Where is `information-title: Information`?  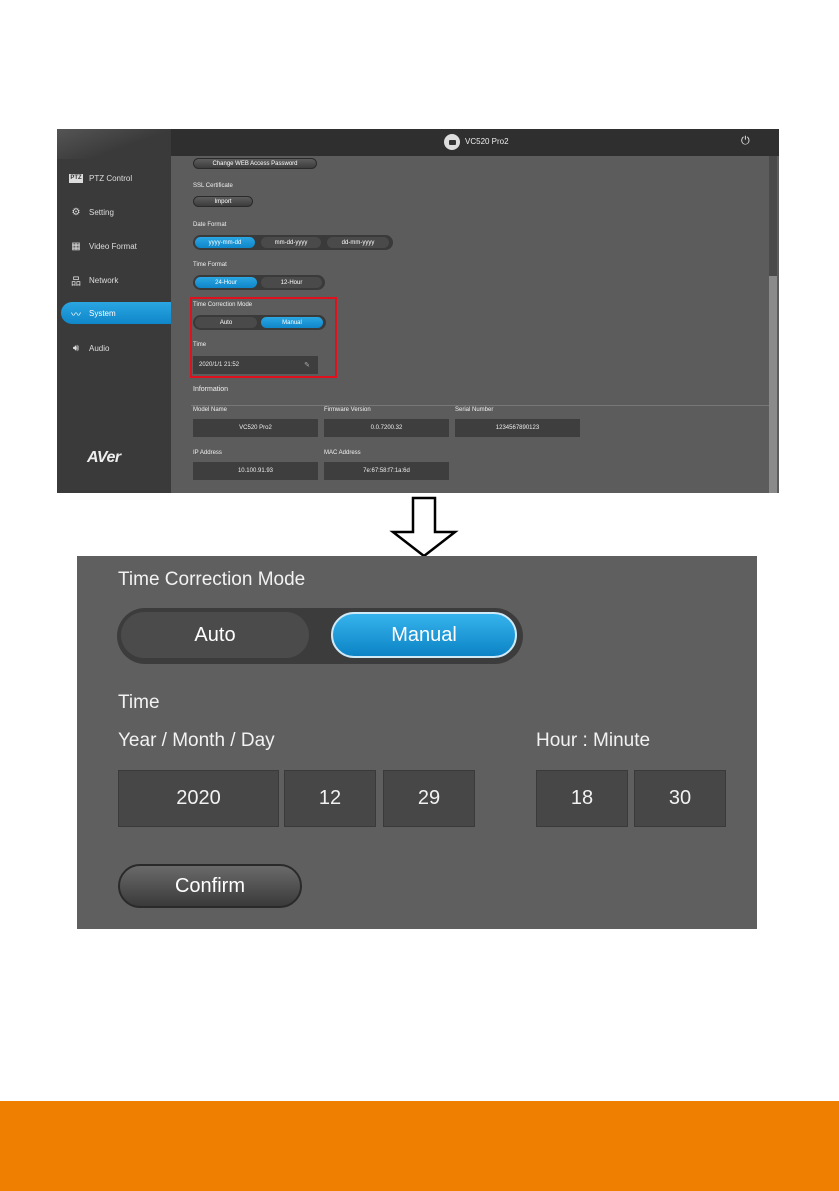 information-title: Information is located at coordinates (211, 389).